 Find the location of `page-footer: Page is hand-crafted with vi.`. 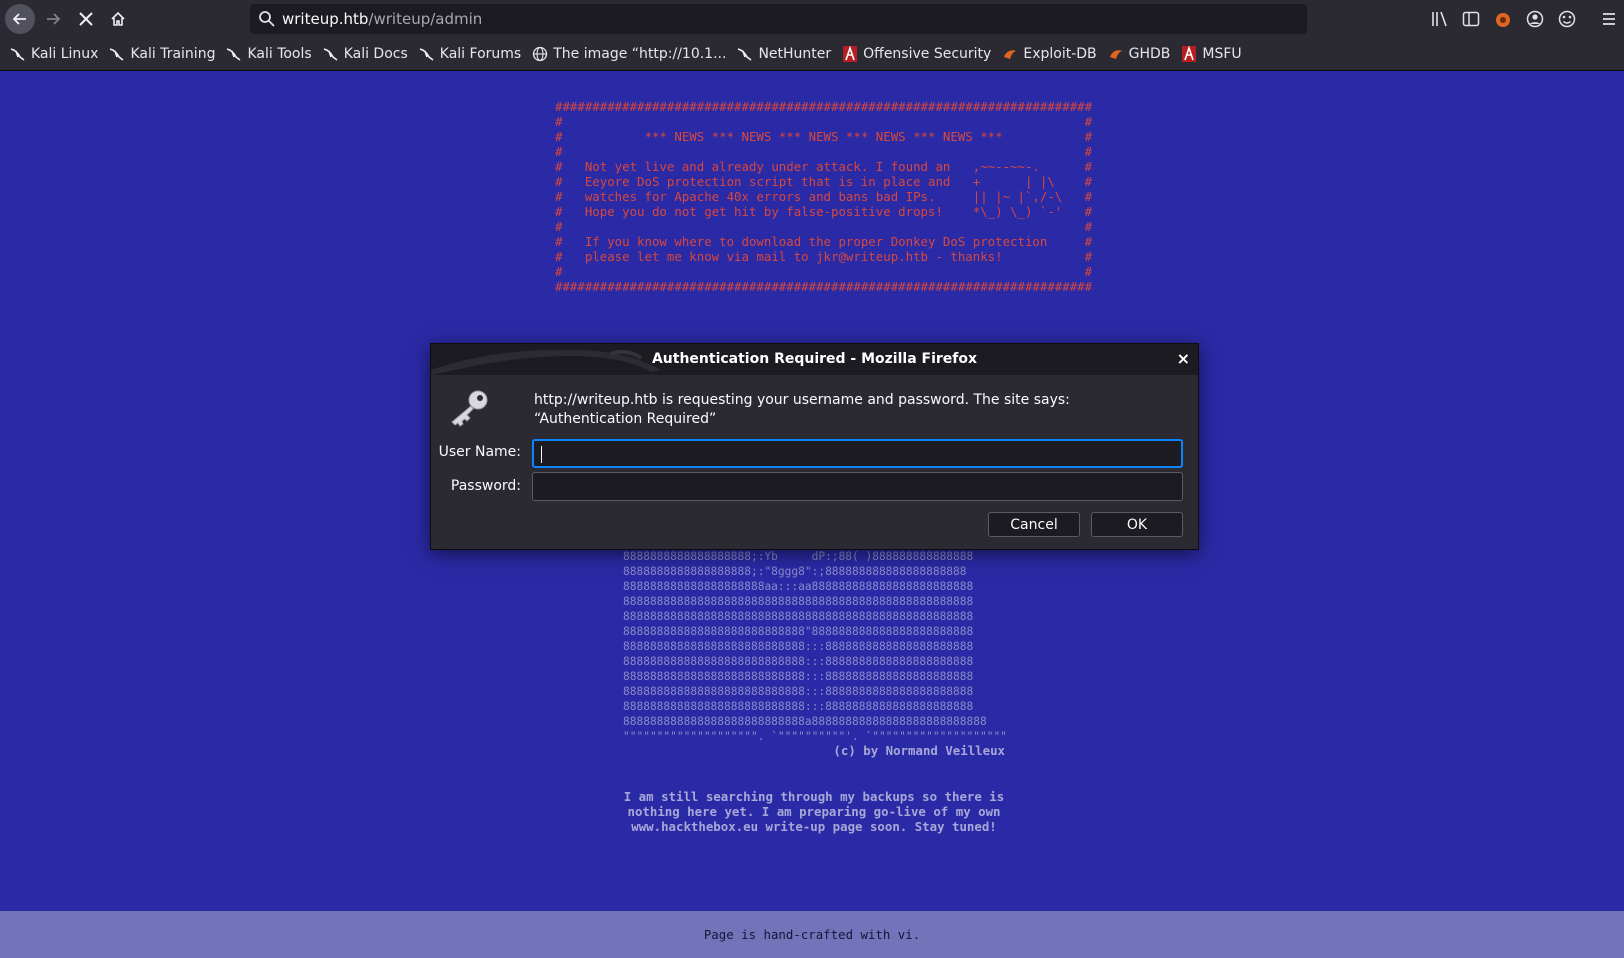

page-footer: Page is hand-crafted with vi. is located at coordinates (812, 934).